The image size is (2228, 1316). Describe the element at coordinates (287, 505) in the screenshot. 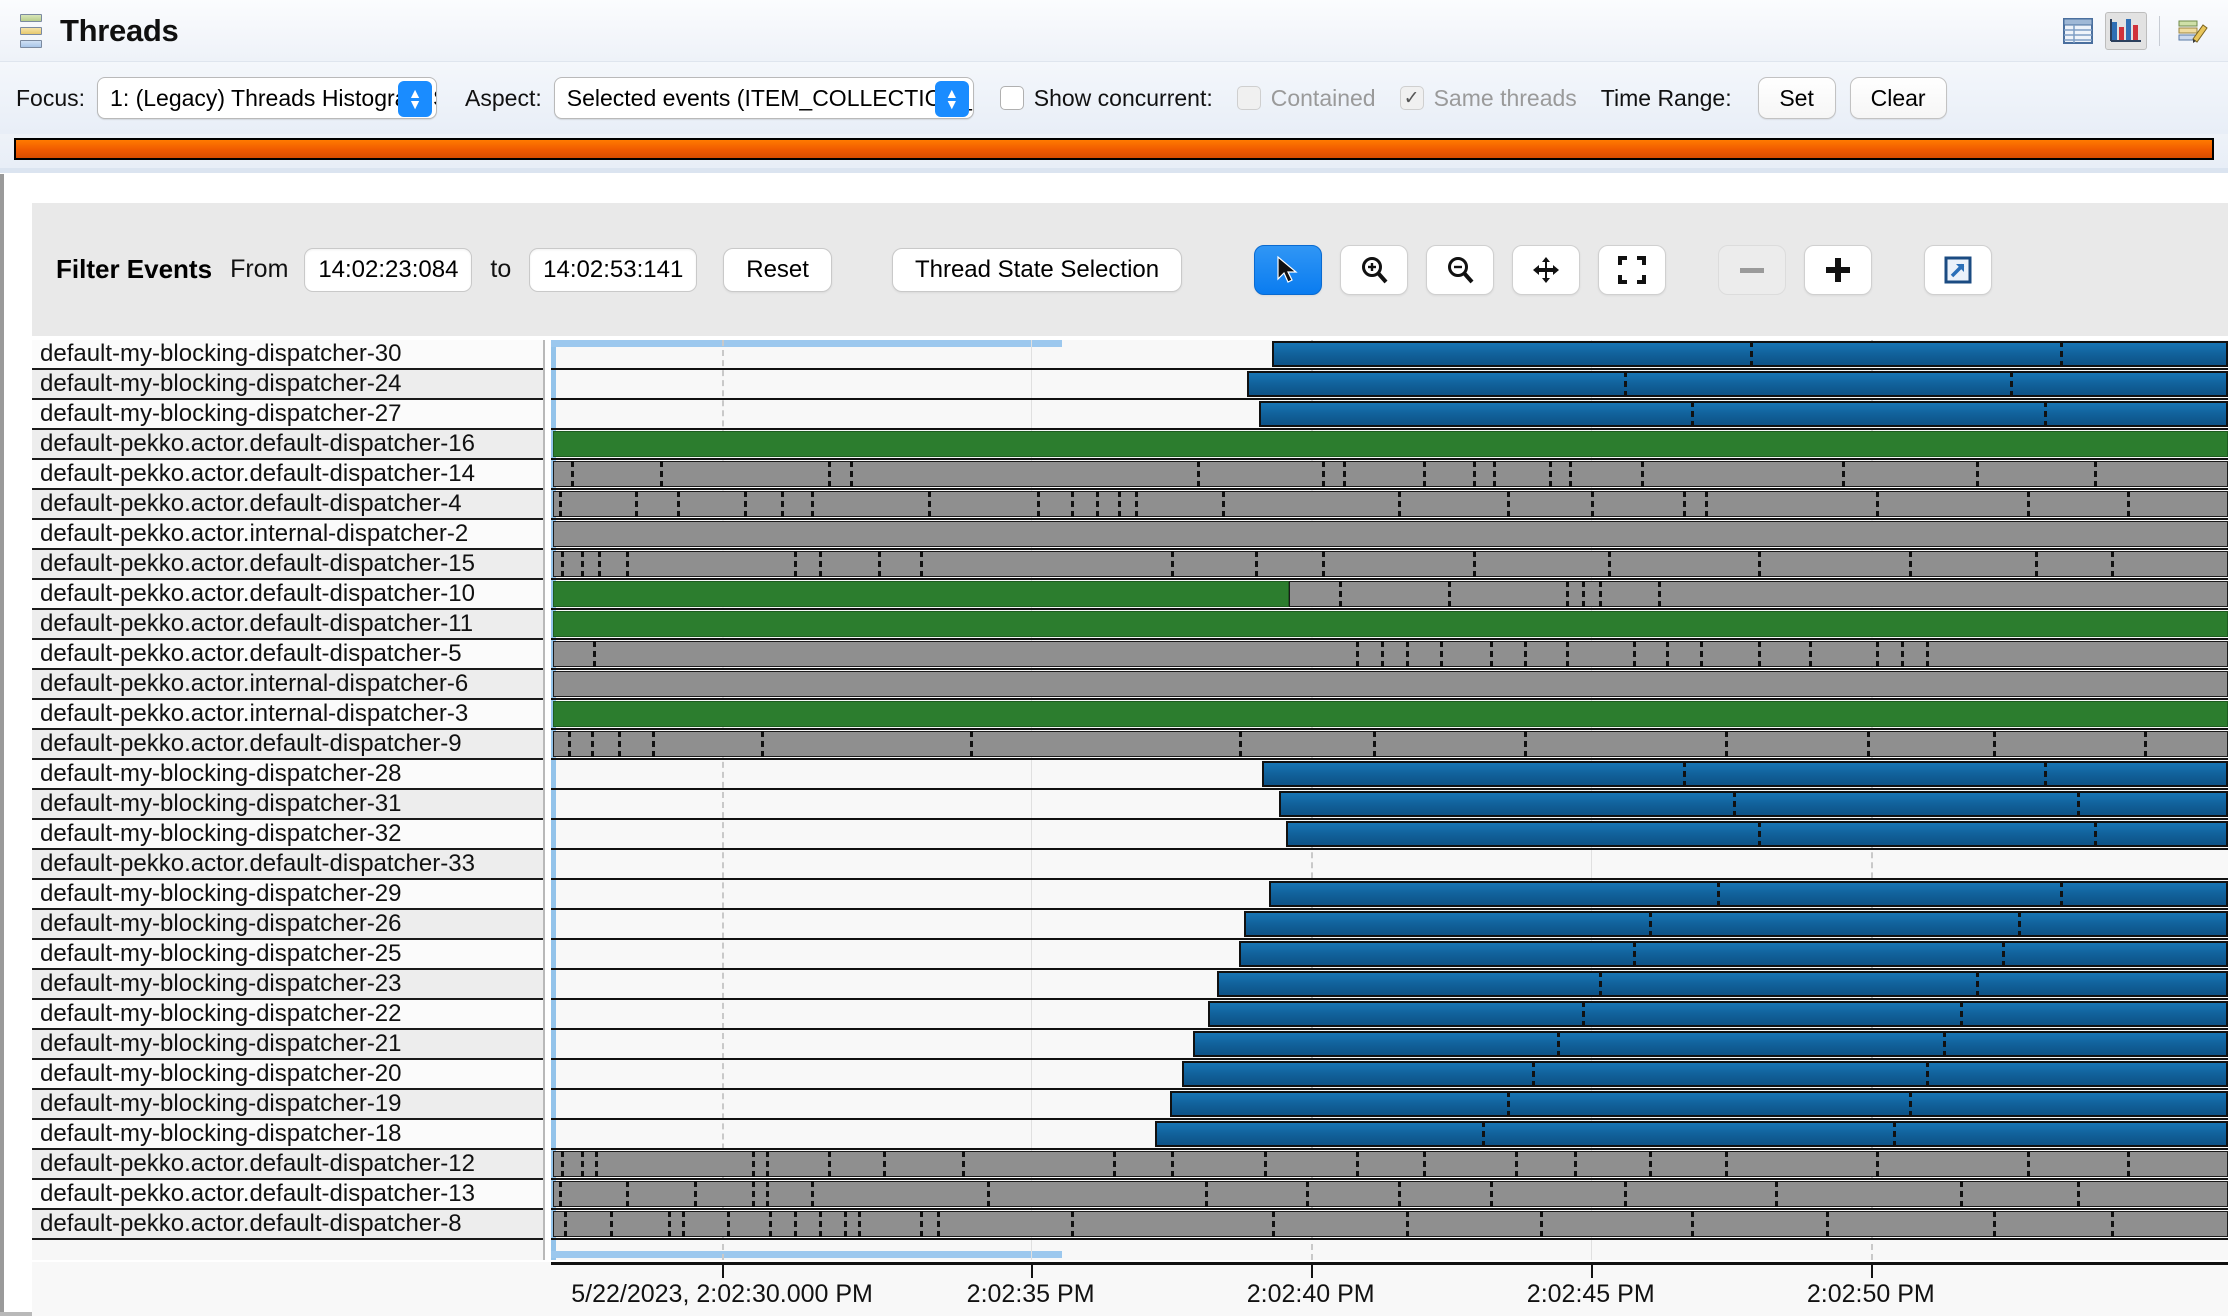

I see `thread-label-row: default-pekko.actor.default-dispatcher-4` at that location.